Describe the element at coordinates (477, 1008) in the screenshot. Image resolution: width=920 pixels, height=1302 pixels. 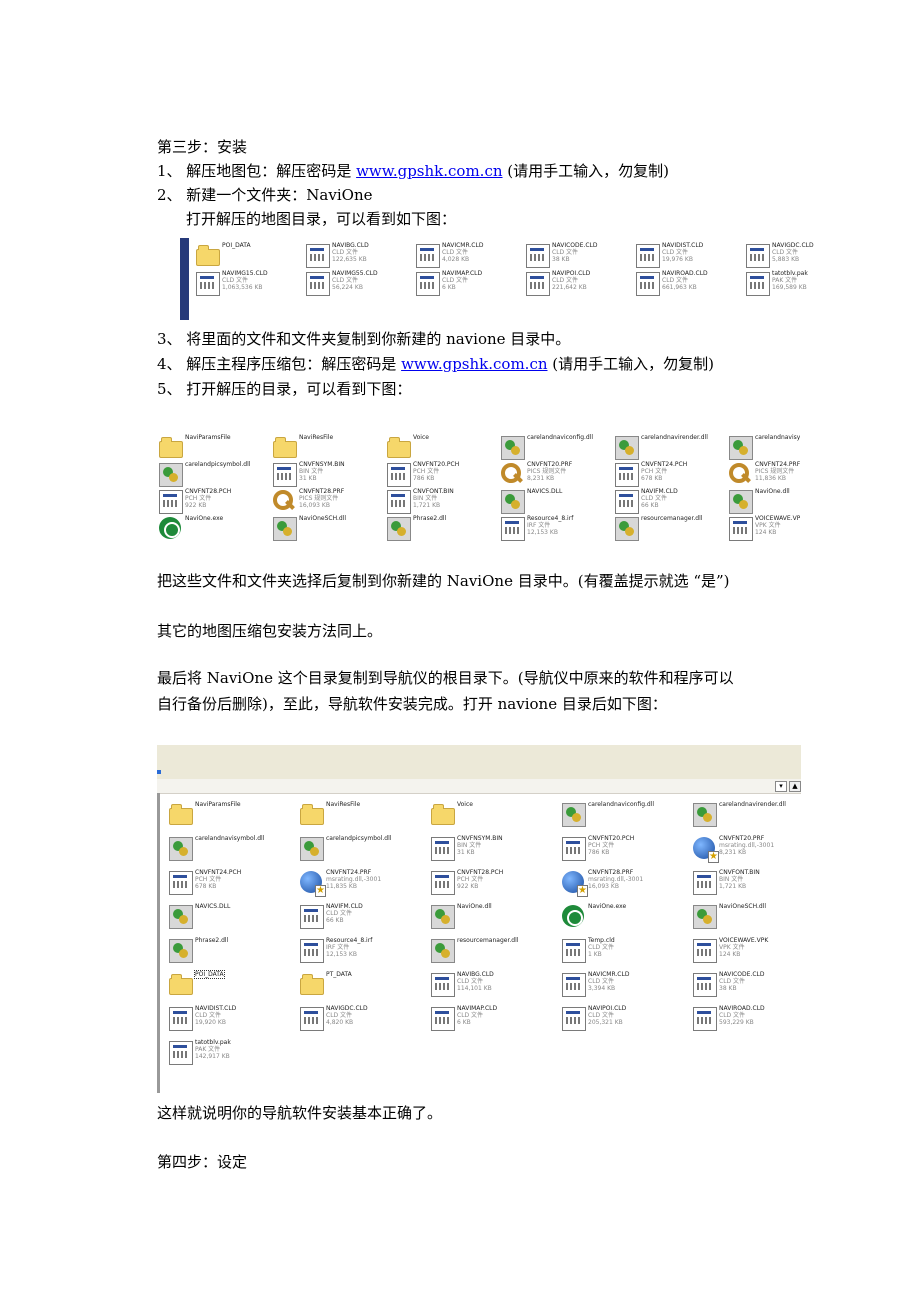
I see `file-name: NAVIMAP.CLD` at that location.